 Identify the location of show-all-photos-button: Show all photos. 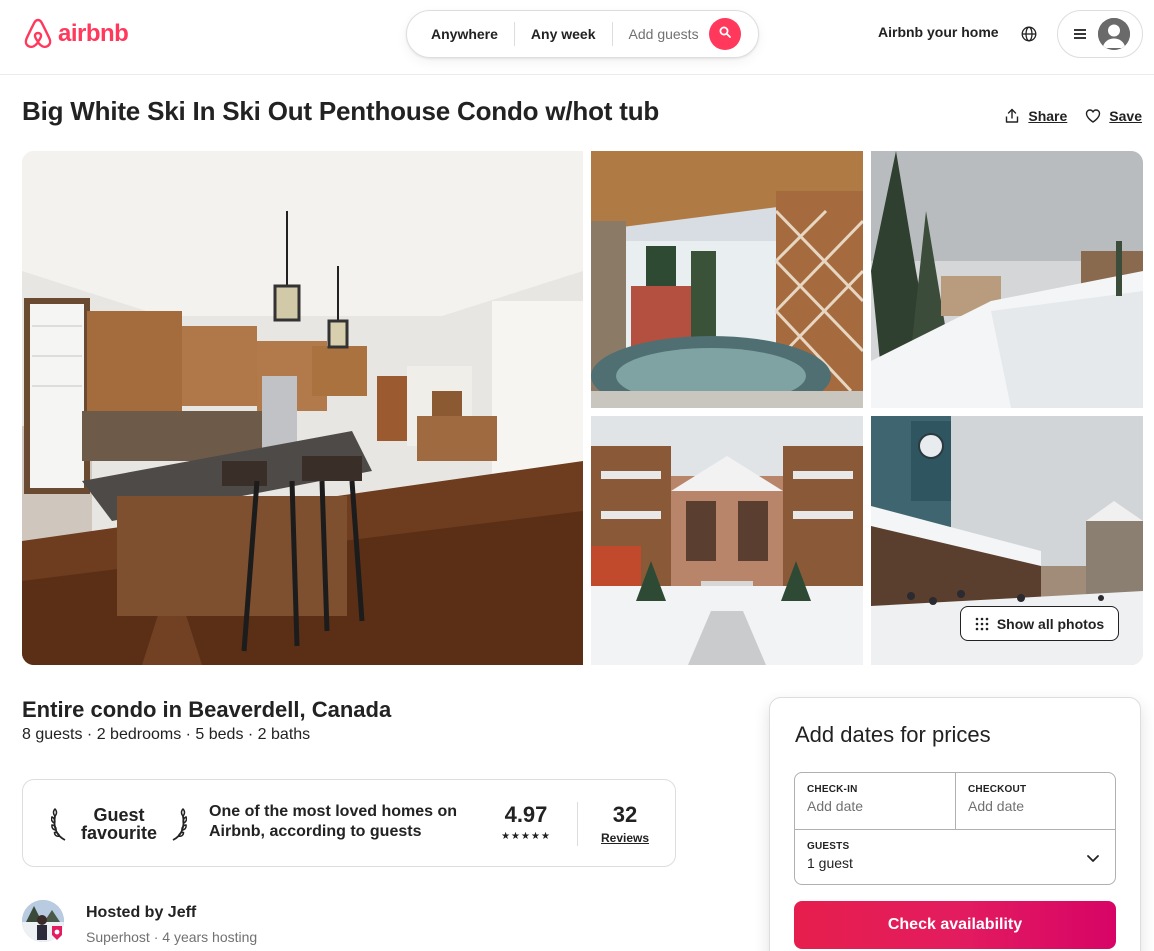
(1039, 623).